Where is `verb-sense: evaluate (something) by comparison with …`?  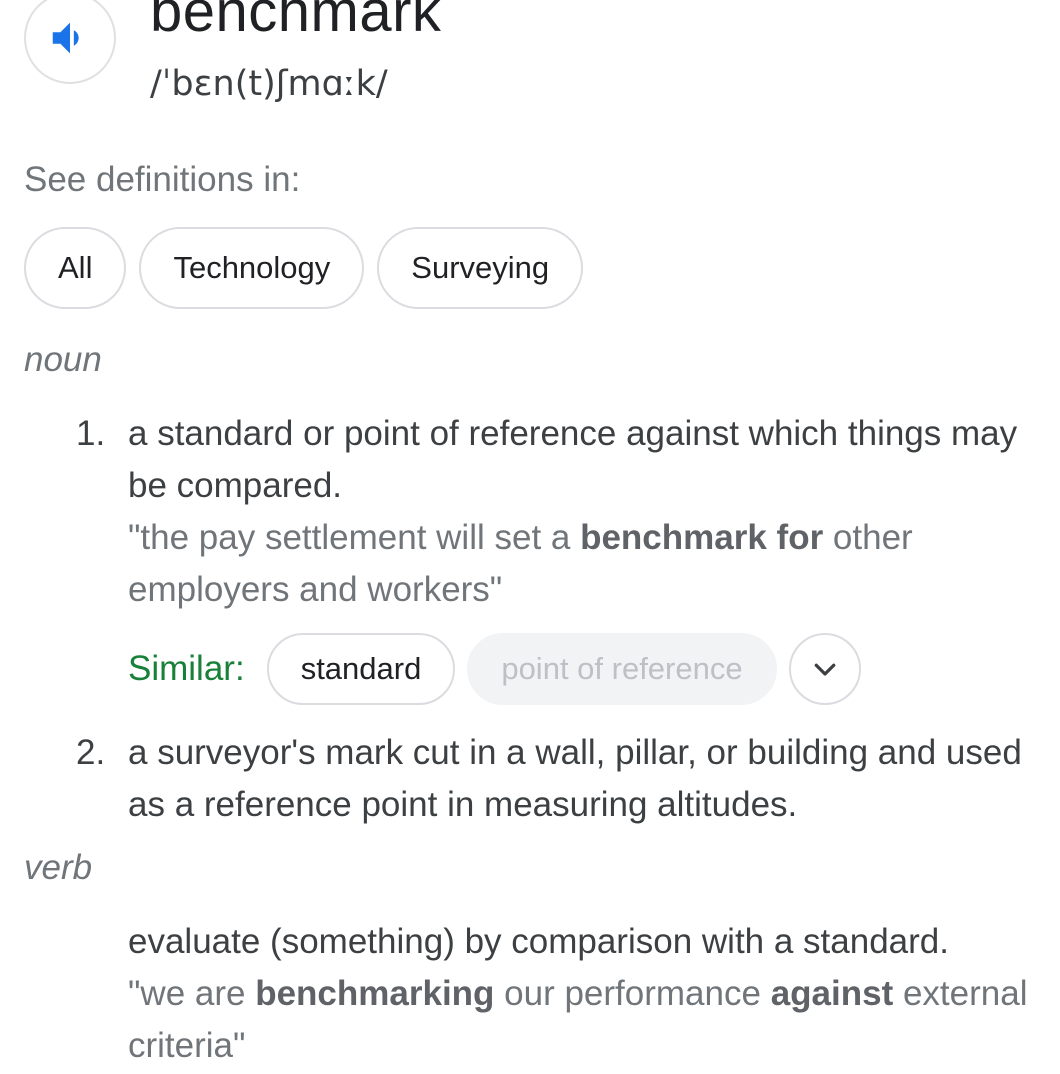 verb-sense: evaluate (something) by comparison with … is located at coordinates (578, 994).